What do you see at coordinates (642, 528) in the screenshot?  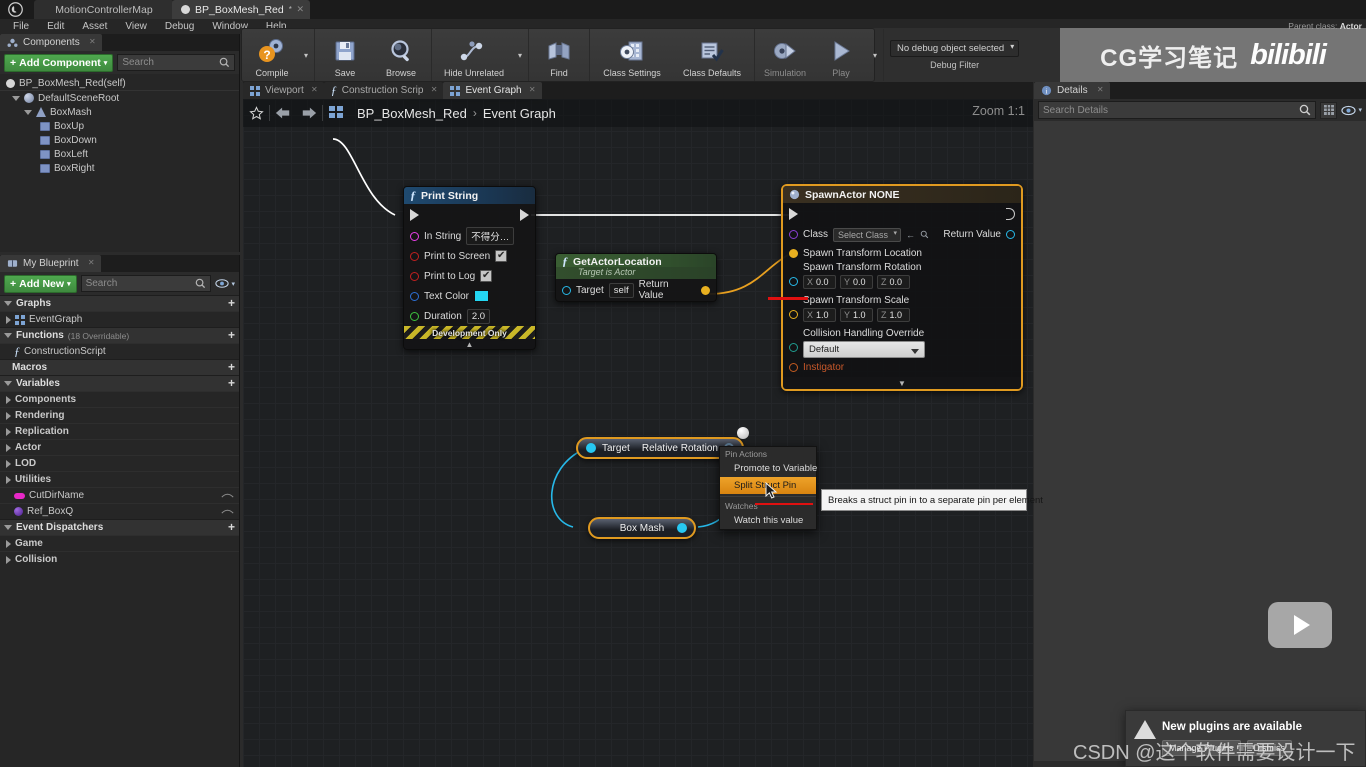 I see `node-box-mash: Box Mash` at bounding box center [642, 528].